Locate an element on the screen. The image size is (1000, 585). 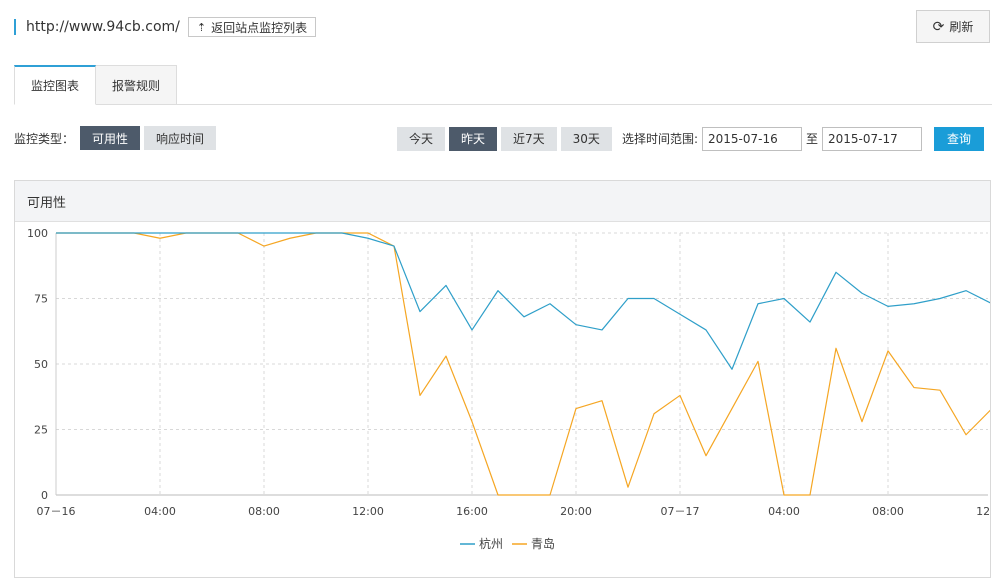
start-date-field is located at coordinates (751, 138).